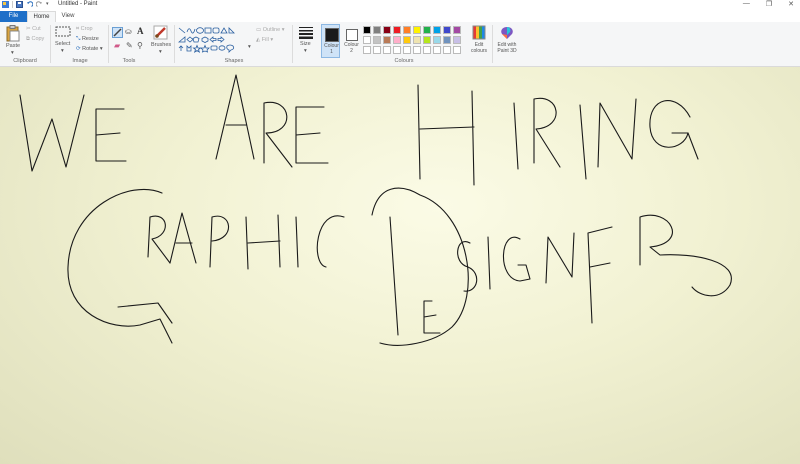 The image size is (800, 464). I want to click on select-button: Select ▾, so click(63, 40).